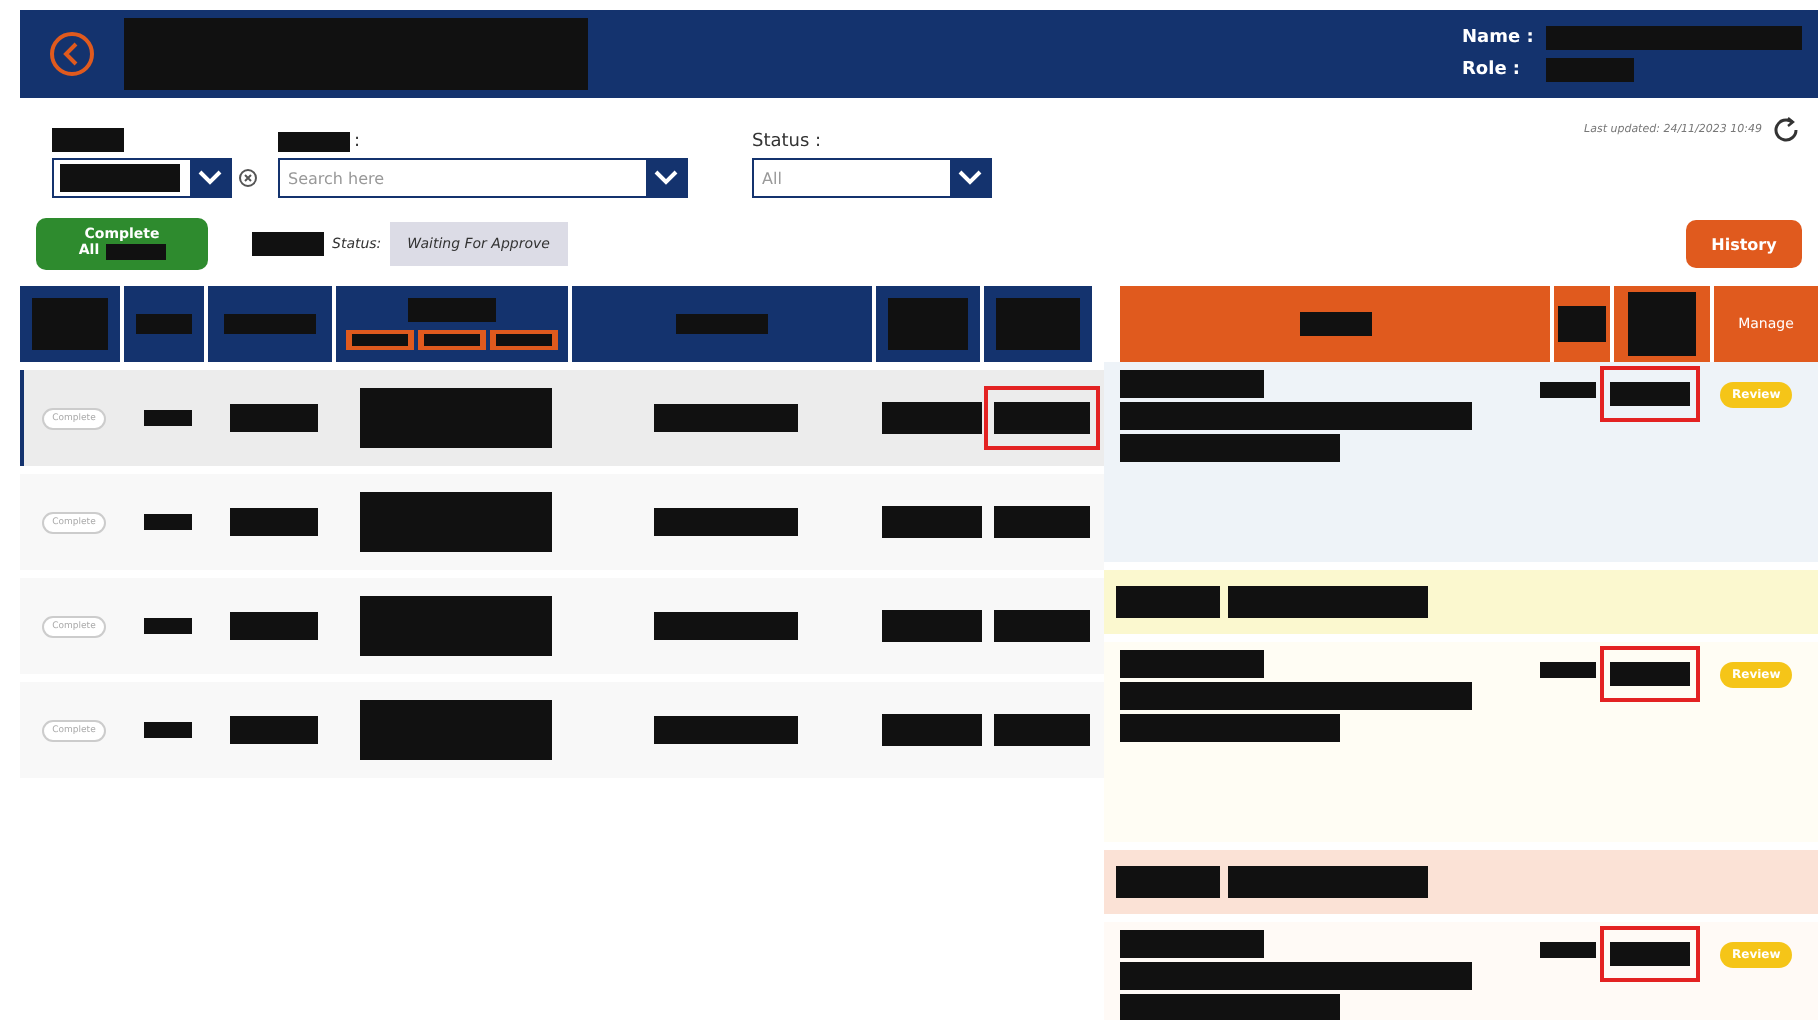 The height and width of the screenshot is (1020, 1818). Describe the element at coordinates (872, 178) in the screenshot. I see `status-dropdown: All` at that location.